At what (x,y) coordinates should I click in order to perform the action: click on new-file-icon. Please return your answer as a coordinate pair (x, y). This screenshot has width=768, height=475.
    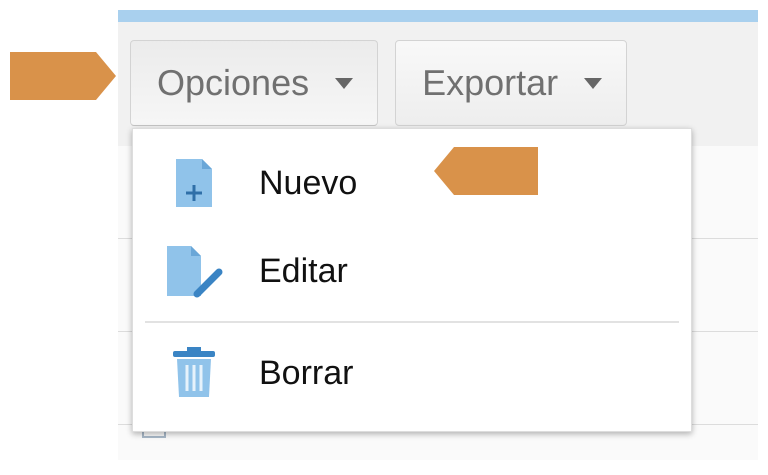
    Looking at the image, I should click on (194, 183).